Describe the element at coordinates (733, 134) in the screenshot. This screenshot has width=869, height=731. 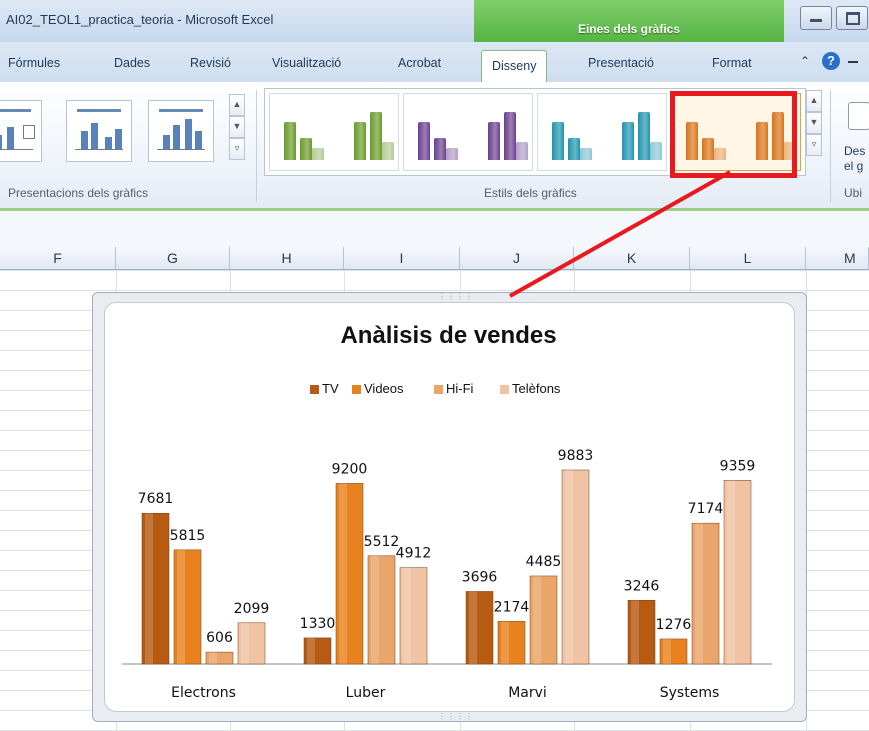
I see `highlight-box` at that location.